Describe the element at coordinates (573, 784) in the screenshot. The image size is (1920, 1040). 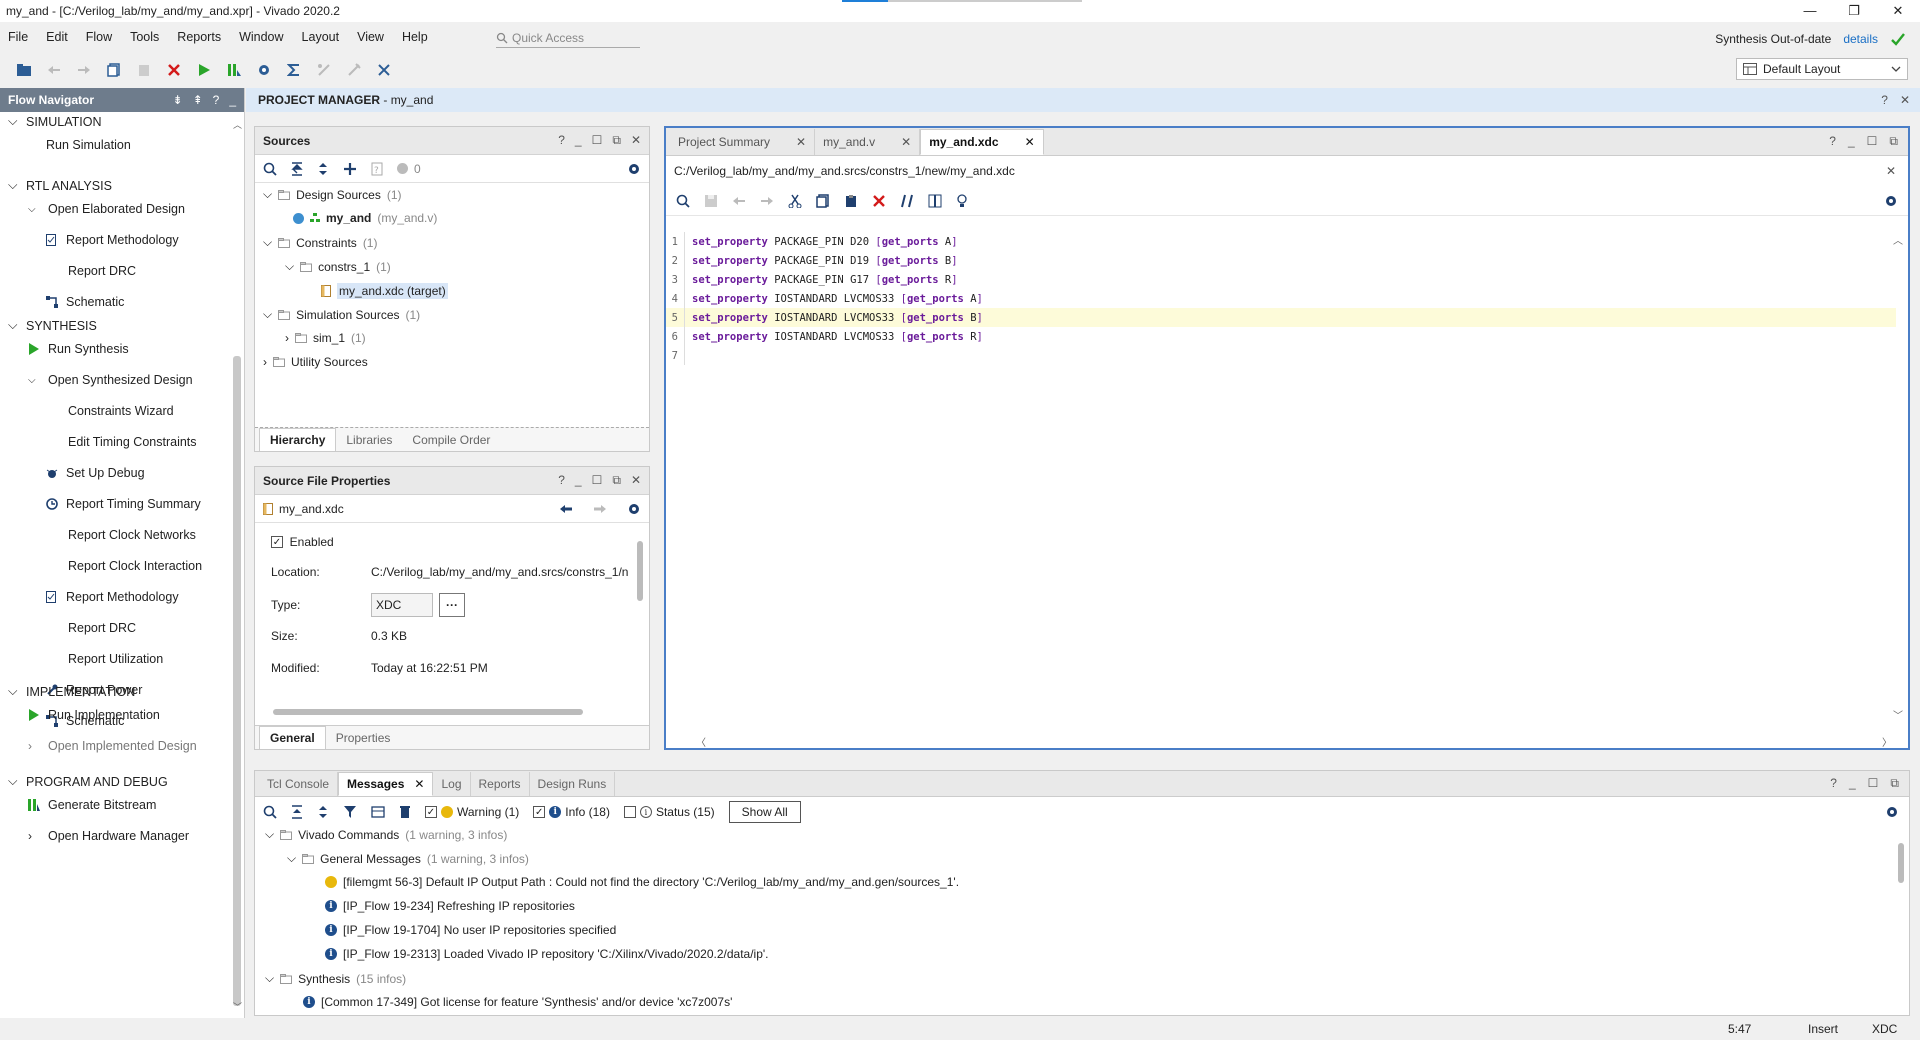
I see `tab-design-runs: Design Runs` at that location.